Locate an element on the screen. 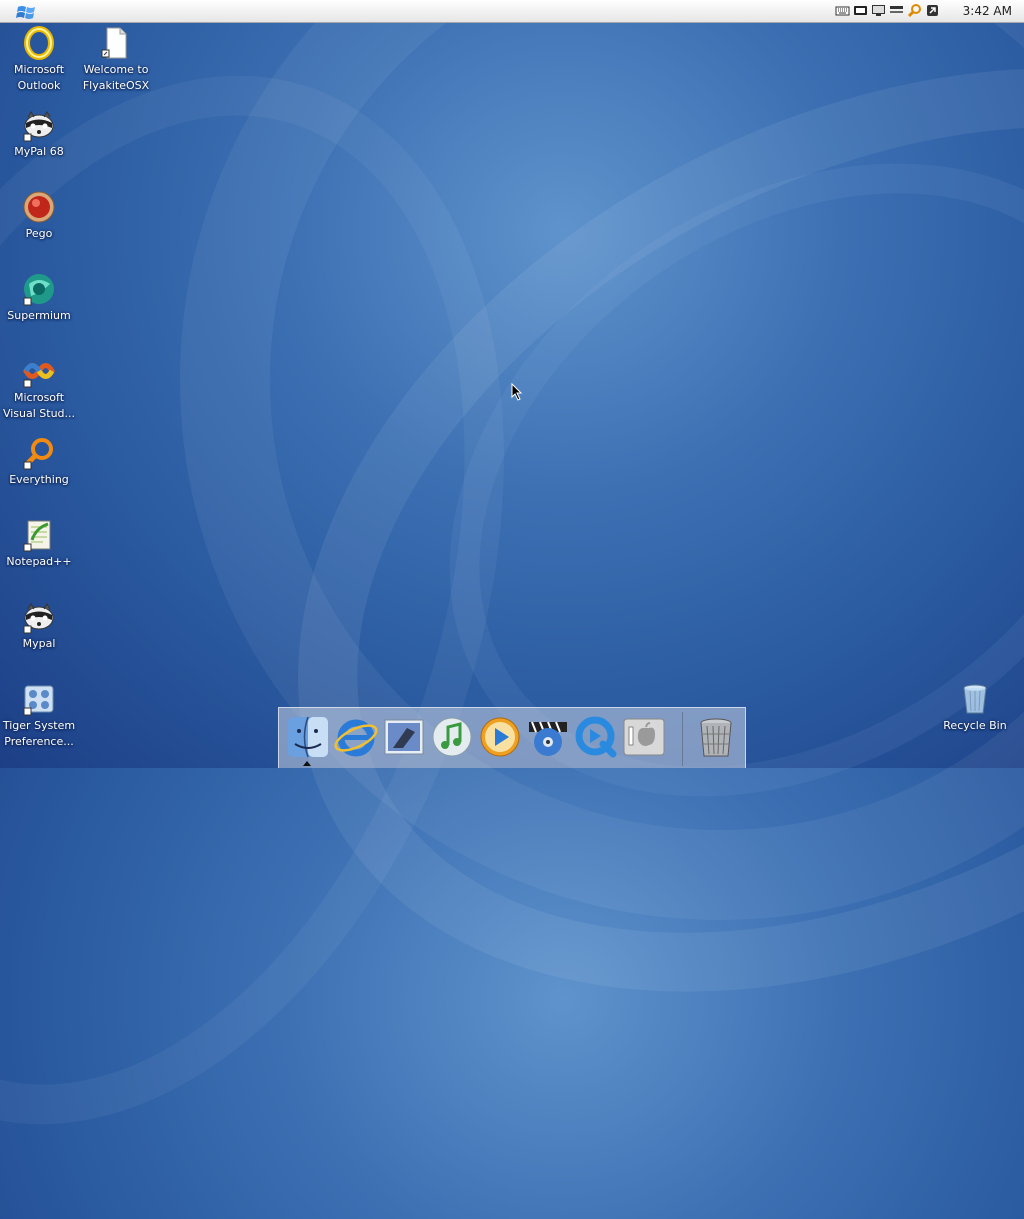  mouse-pointer-icon is located at coordinates (517, 392).